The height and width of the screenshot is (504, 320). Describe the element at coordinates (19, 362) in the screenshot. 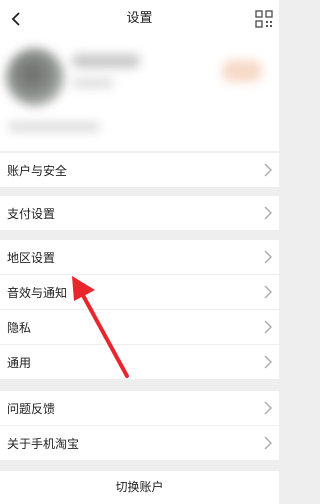

I see `menu-item-label: 通用` at that location.